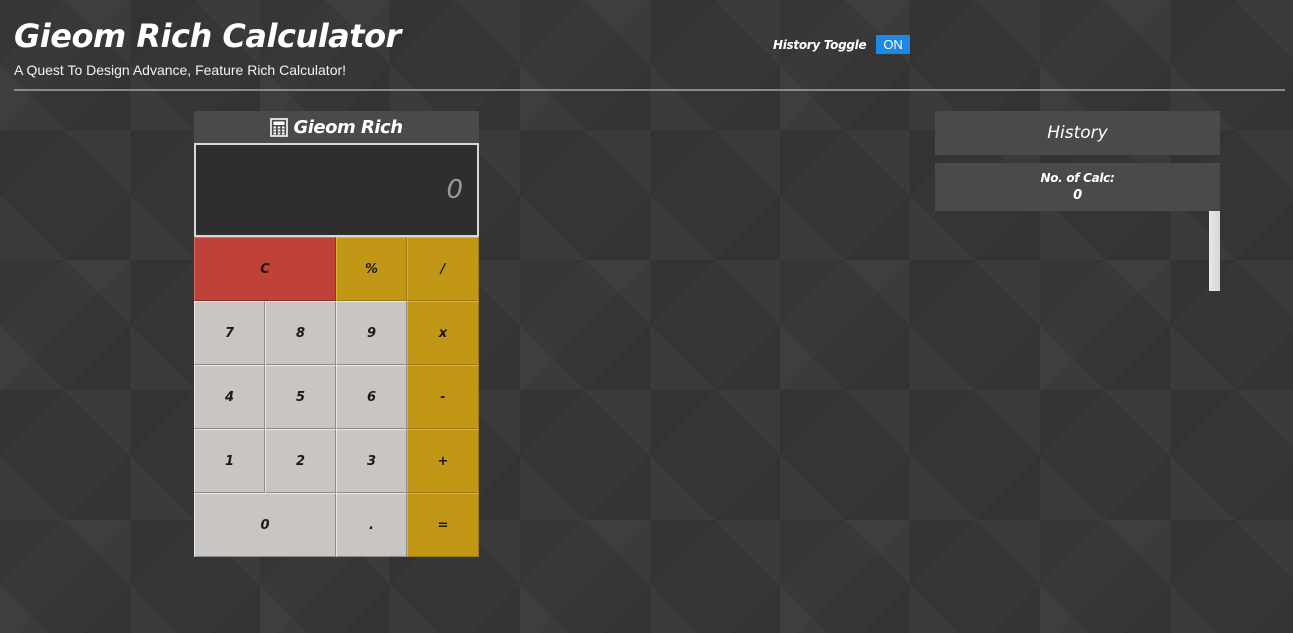  I want to click on multiply-button: x, so click(443, 333).